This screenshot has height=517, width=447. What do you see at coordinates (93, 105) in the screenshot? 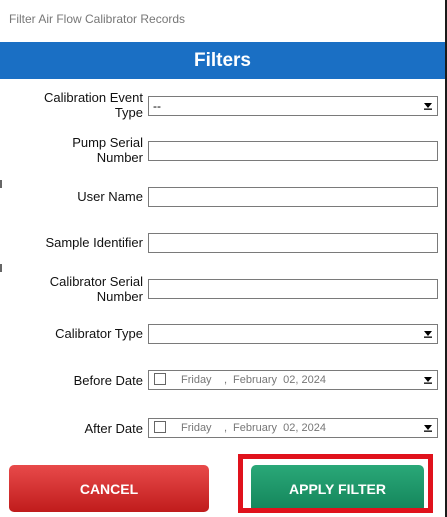
I see `calibration-event-type-label: Calibration Event Type` at bounding box center [93, 105].